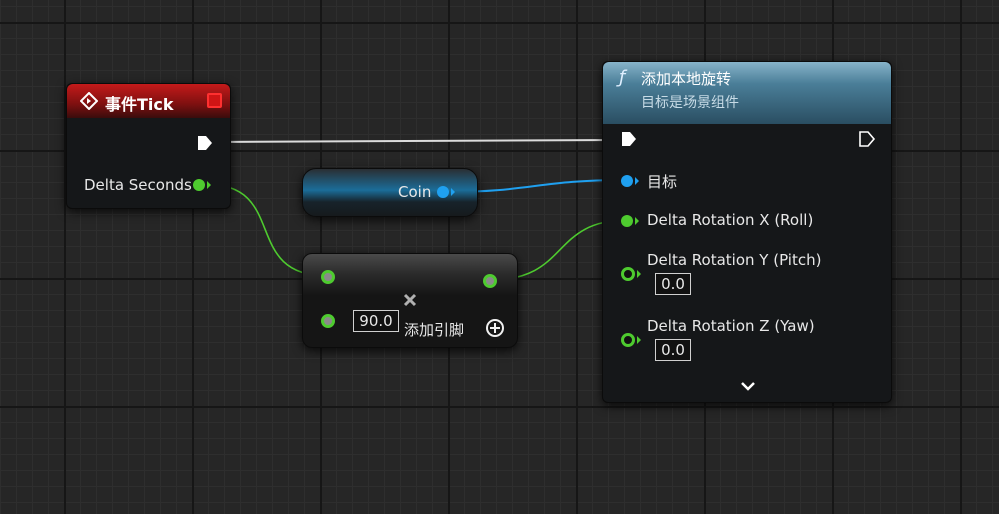  I want to click on yaw-value-field: 0.0, so click(673, 350).